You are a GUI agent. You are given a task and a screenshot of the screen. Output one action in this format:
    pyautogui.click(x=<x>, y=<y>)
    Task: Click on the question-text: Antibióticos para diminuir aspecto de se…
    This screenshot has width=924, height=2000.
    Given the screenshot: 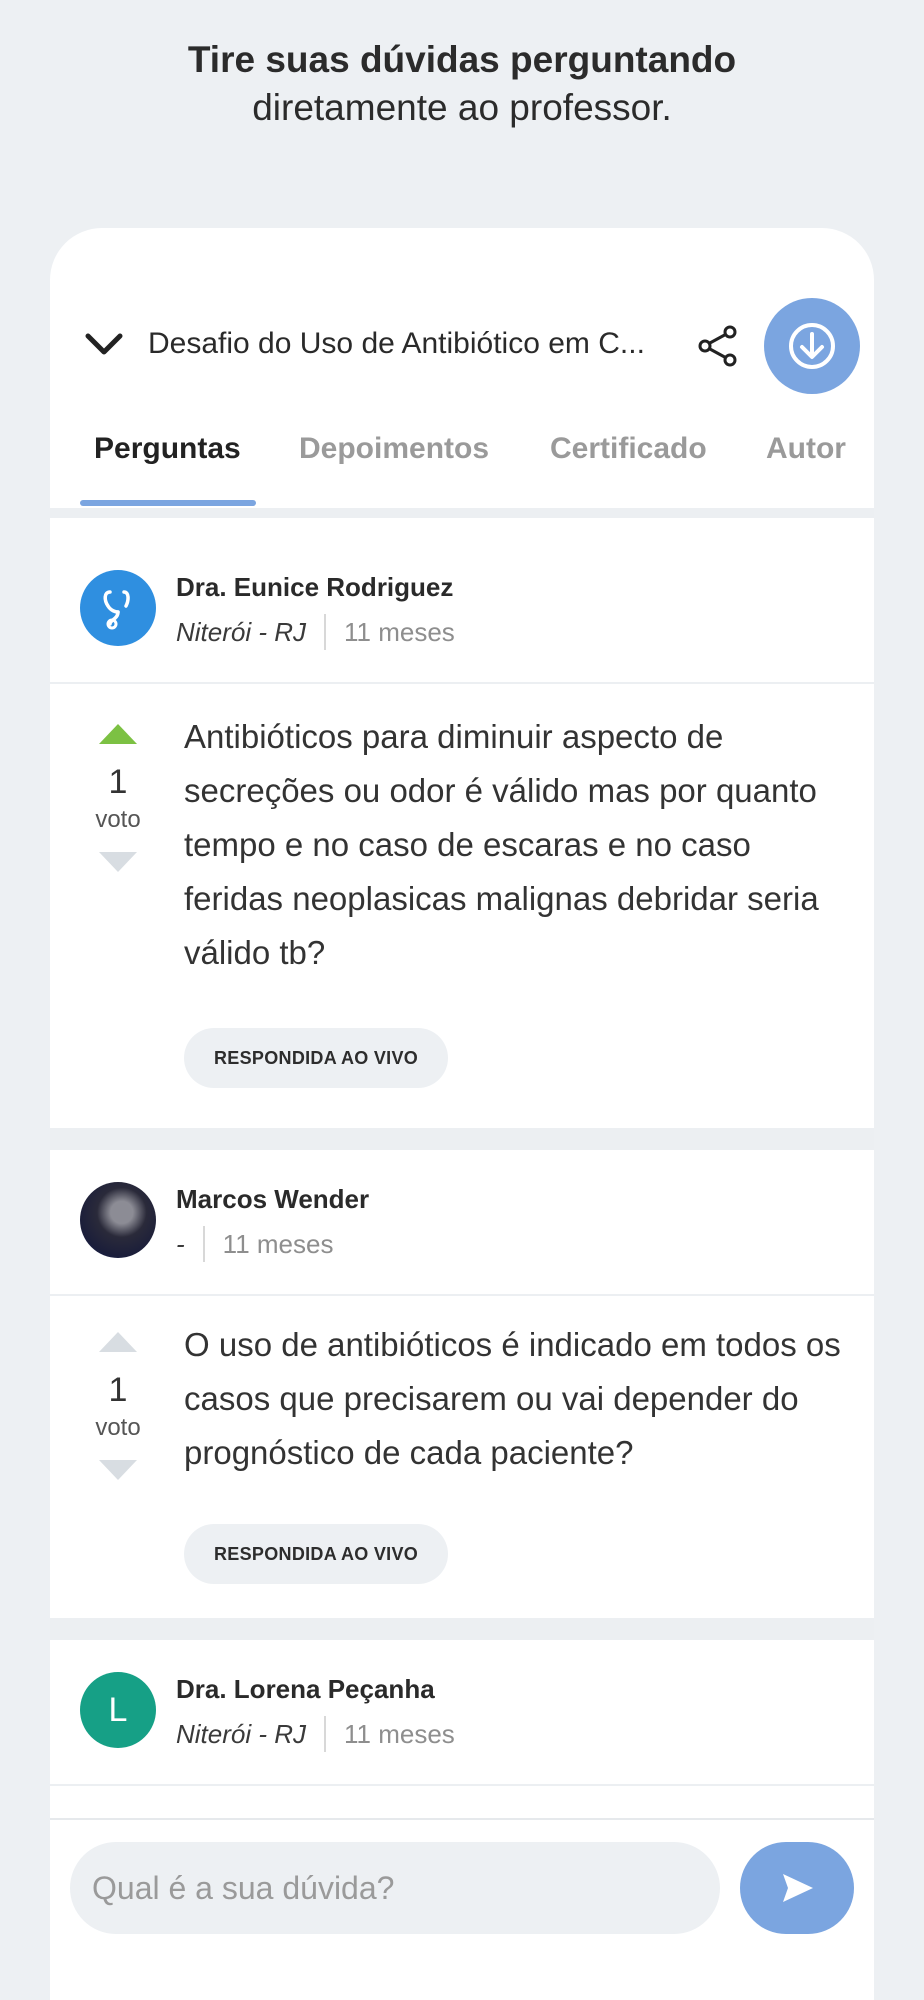 What is the action you would take?
    pyautogui.click(x=501, y=844)
    